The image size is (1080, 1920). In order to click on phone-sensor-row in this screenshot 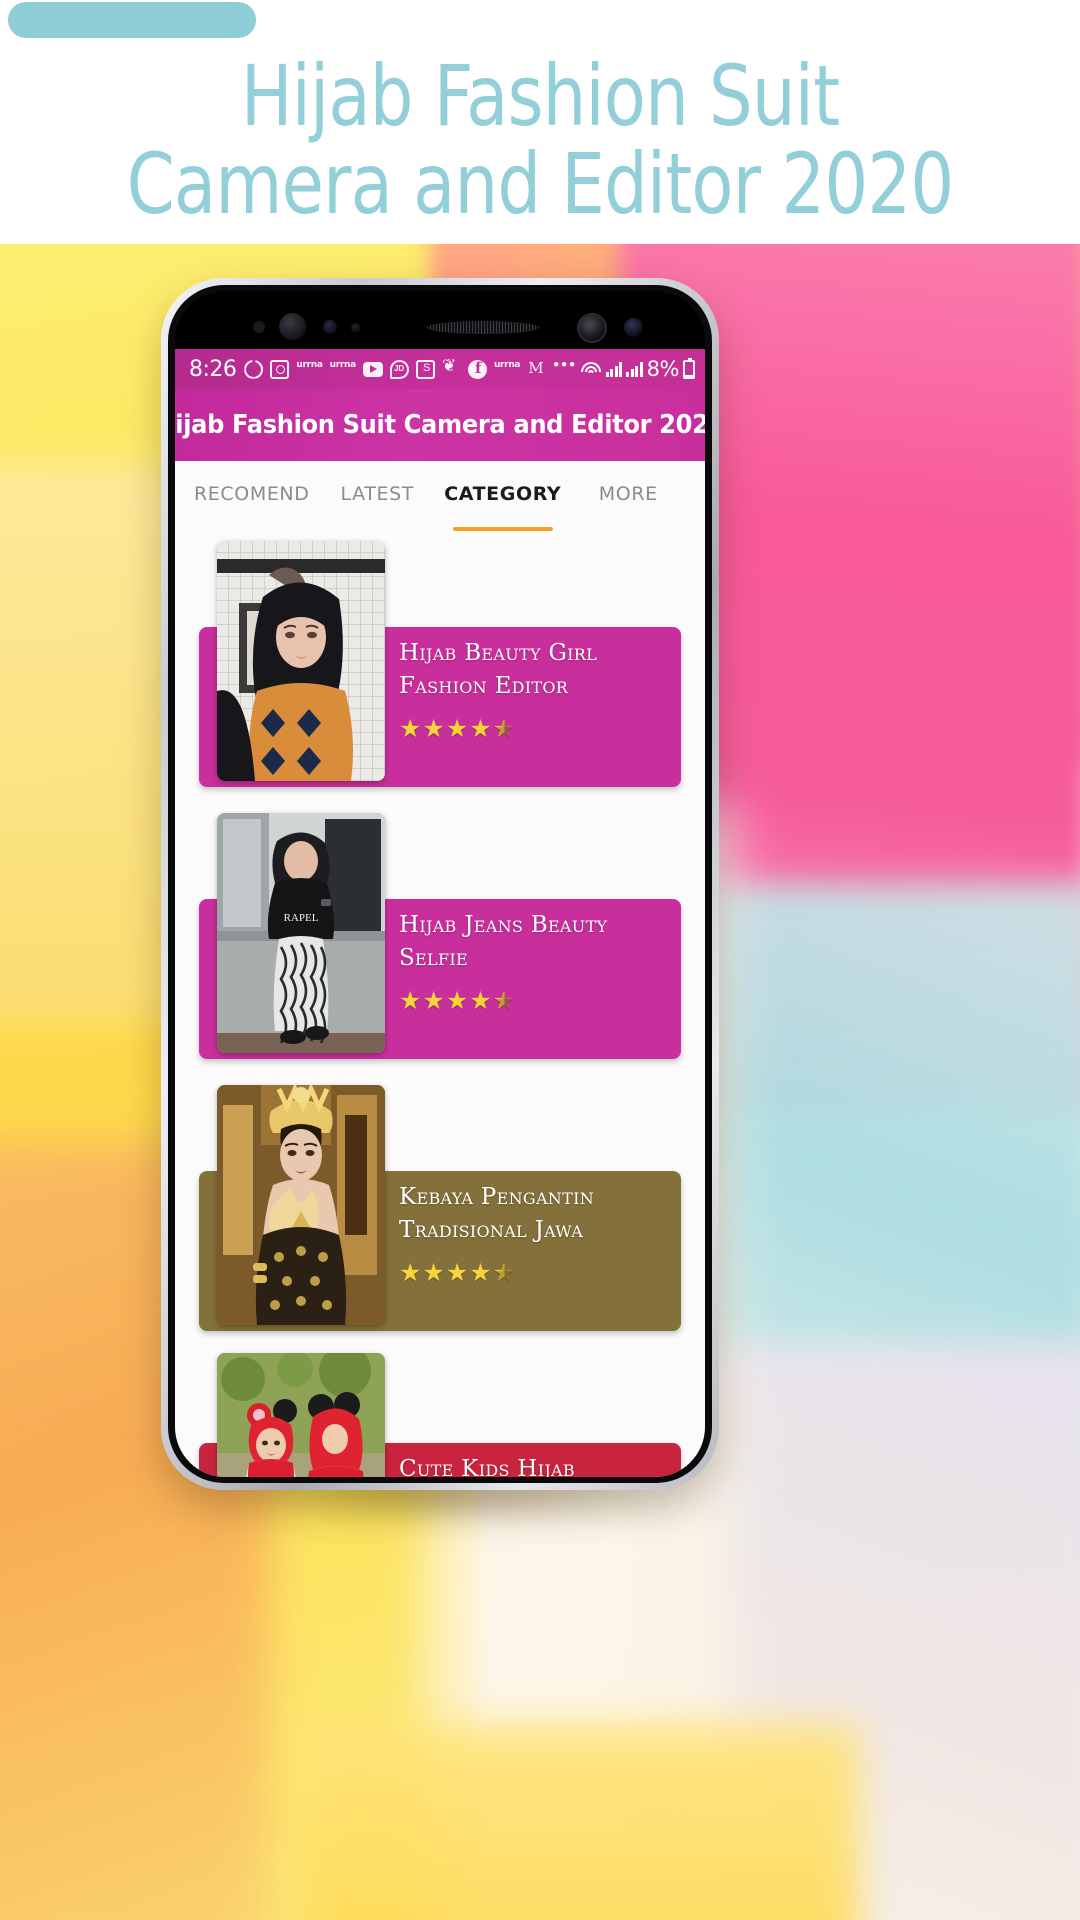, I will do `click(440, 320)`.